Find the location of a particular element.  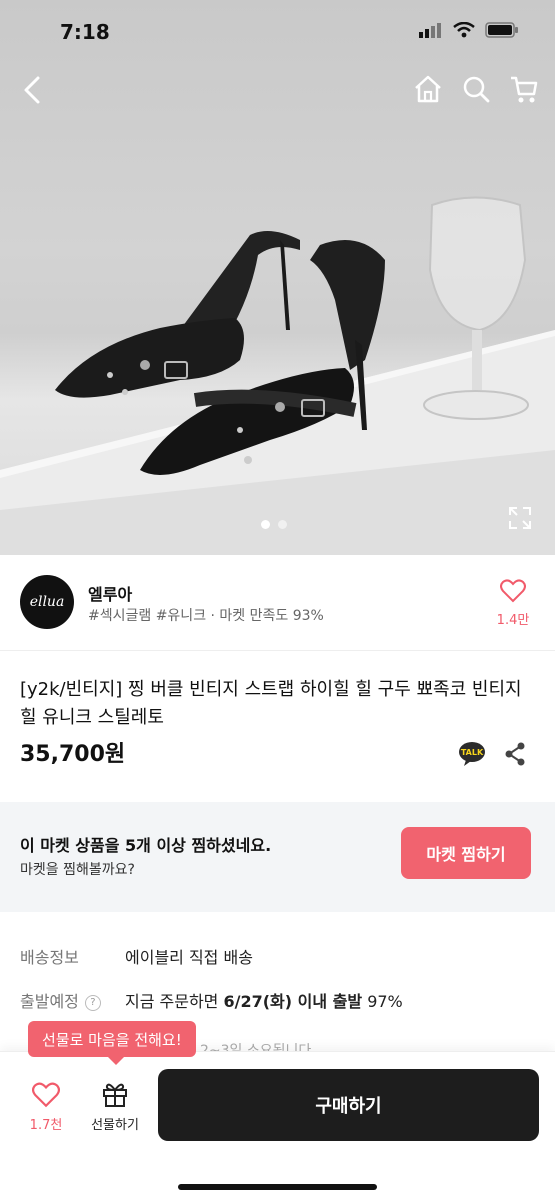

bottom-action-bar: 1.7천 선물하기 구매하기 is located at coordinates (277, 1125).